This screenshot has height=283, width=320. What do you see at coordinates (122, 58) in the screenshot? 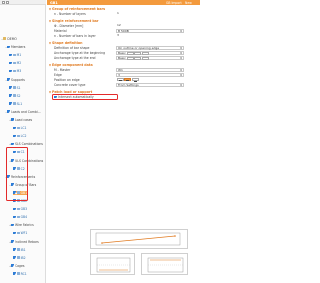
I see `anchorage-end-value: Basic` at bounding box center [122, 58].